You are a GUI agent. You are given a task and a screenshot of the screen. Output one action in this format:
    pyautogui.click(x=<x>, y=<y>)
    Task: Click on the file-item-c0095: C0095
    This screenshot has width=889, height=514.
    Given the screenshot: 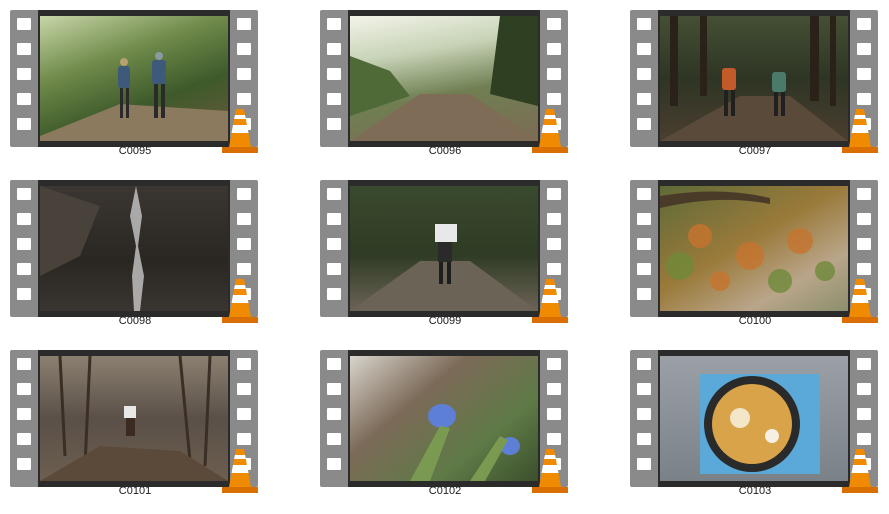 What is the action you would take?
    pyautogui.click(x=129, y=82)
    